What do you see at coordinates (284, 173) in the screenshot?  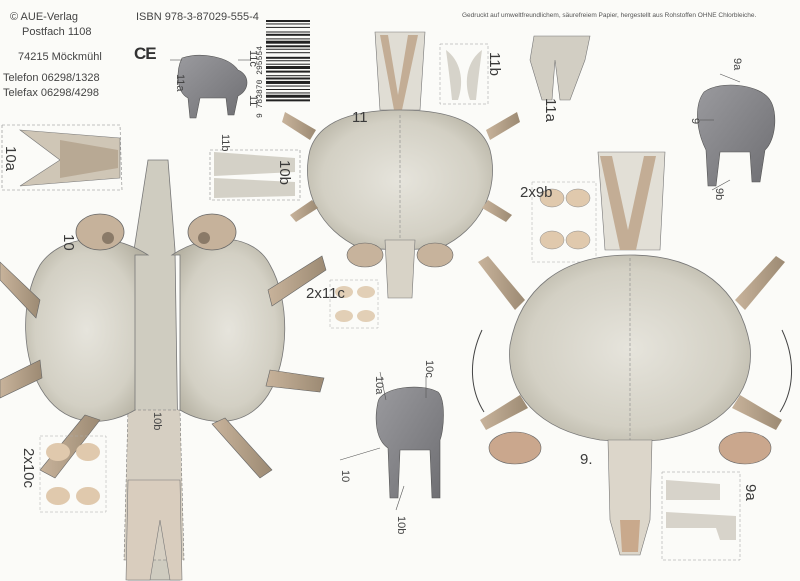 I see `label-10b: 10b` at bounding box center [284, 173].